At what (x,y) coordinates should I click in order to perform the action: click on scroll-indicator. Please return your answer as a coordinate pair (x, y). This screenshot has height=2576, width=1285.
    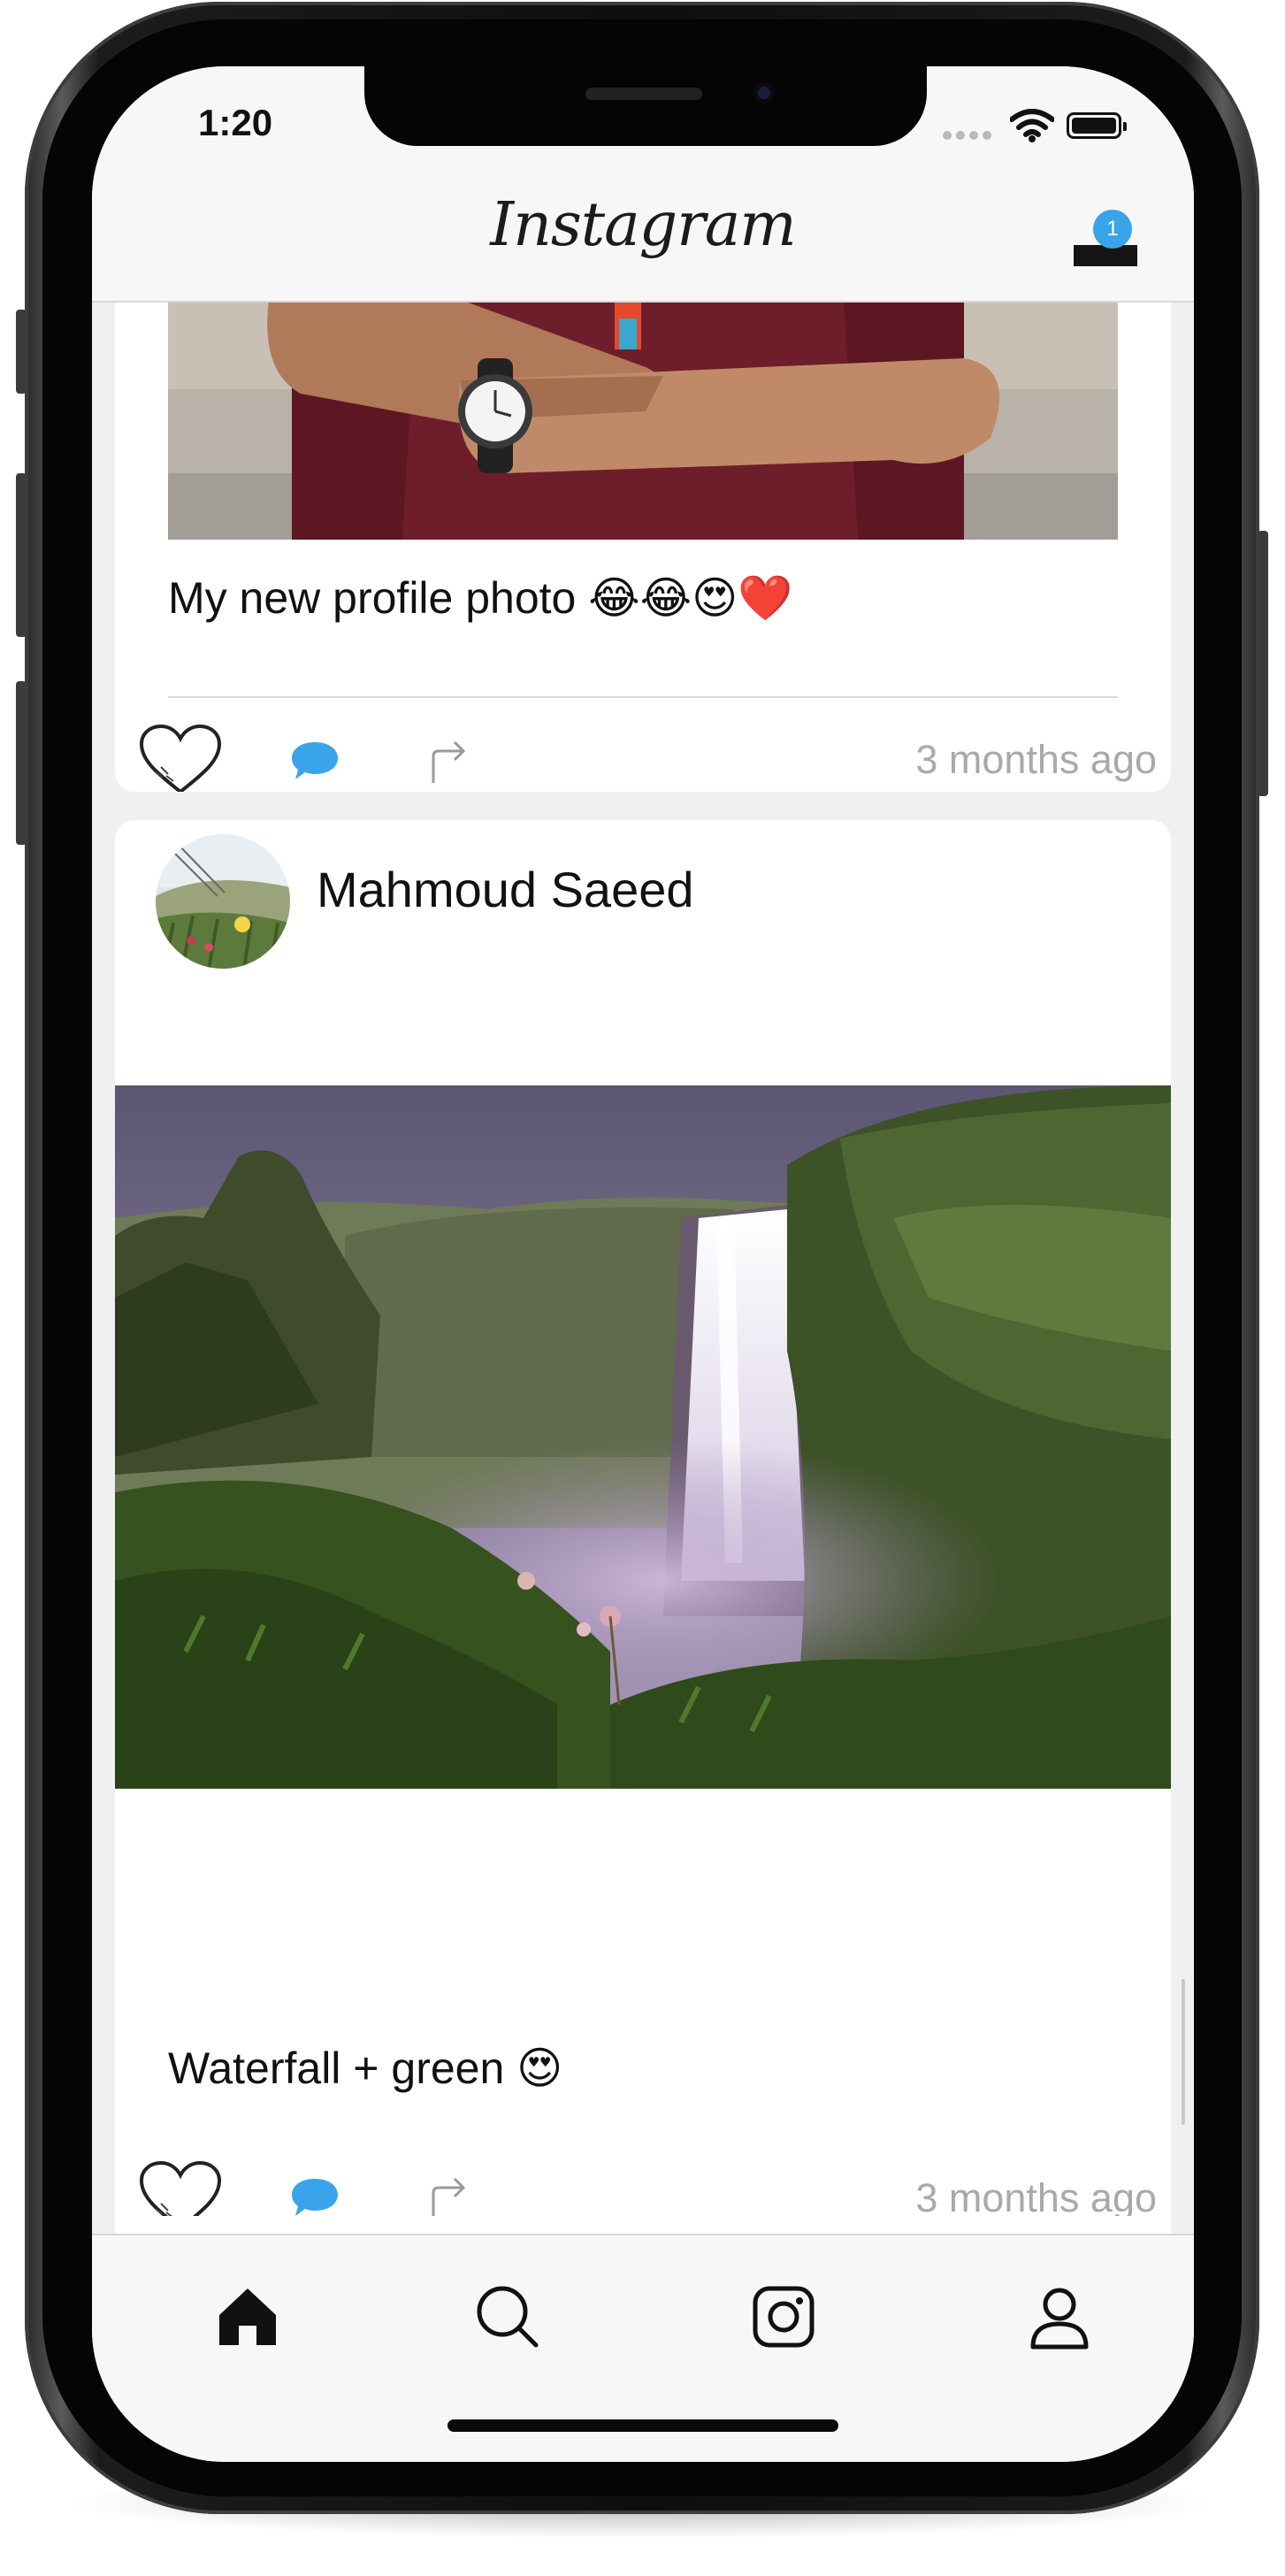
    Looking at the image, I should click on (1183, 2052).